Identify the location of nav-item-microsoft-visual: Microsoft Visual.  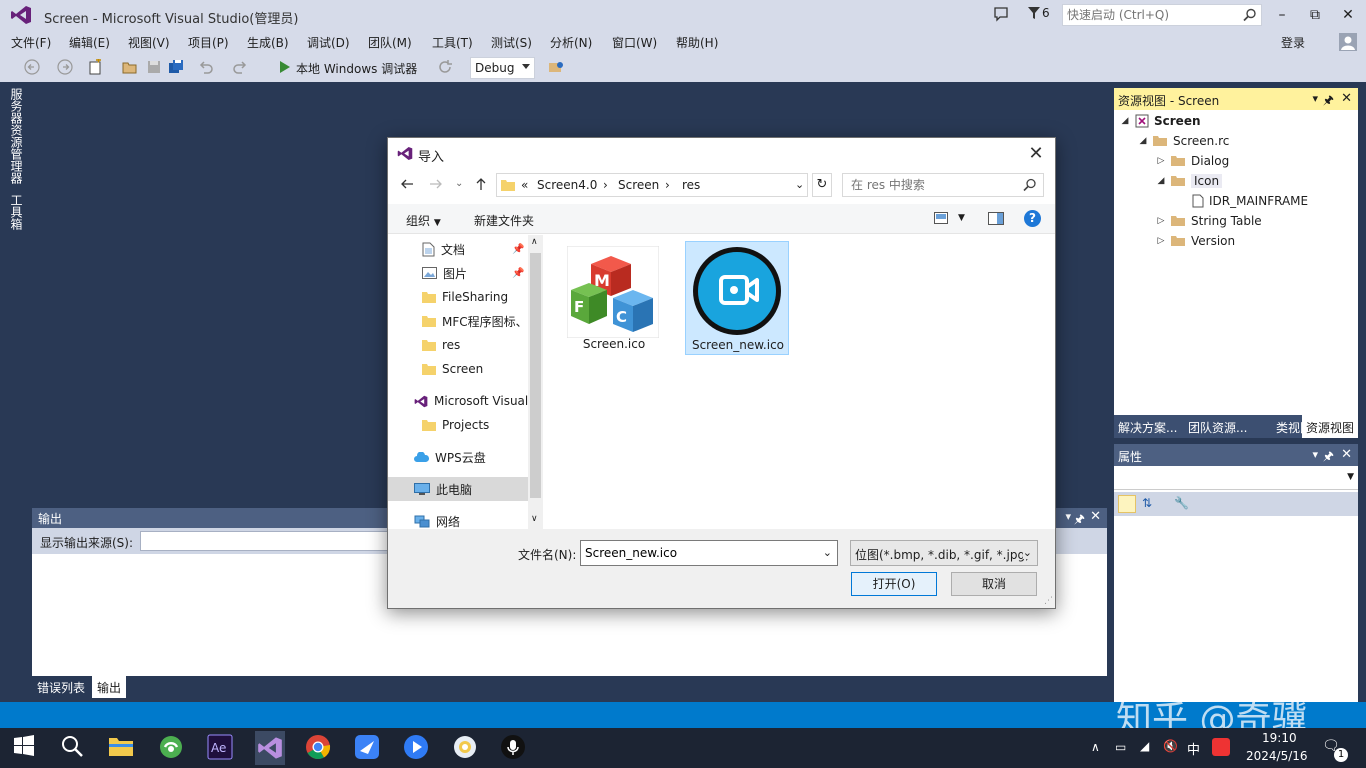
(458, 401).